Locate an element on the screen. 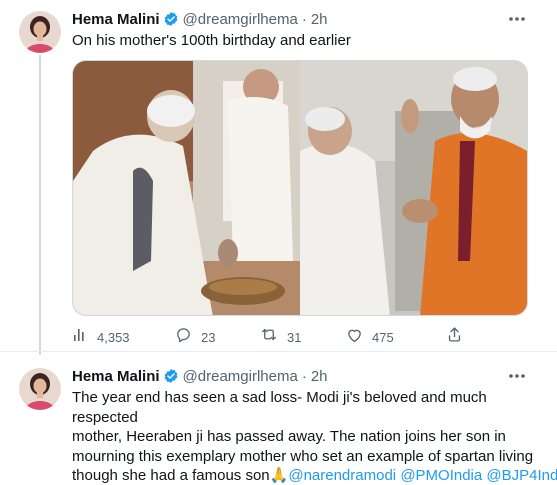 This screenshot has height=485, width=557. mention-link: @PMOIndia is located at coordinates (441, 475).